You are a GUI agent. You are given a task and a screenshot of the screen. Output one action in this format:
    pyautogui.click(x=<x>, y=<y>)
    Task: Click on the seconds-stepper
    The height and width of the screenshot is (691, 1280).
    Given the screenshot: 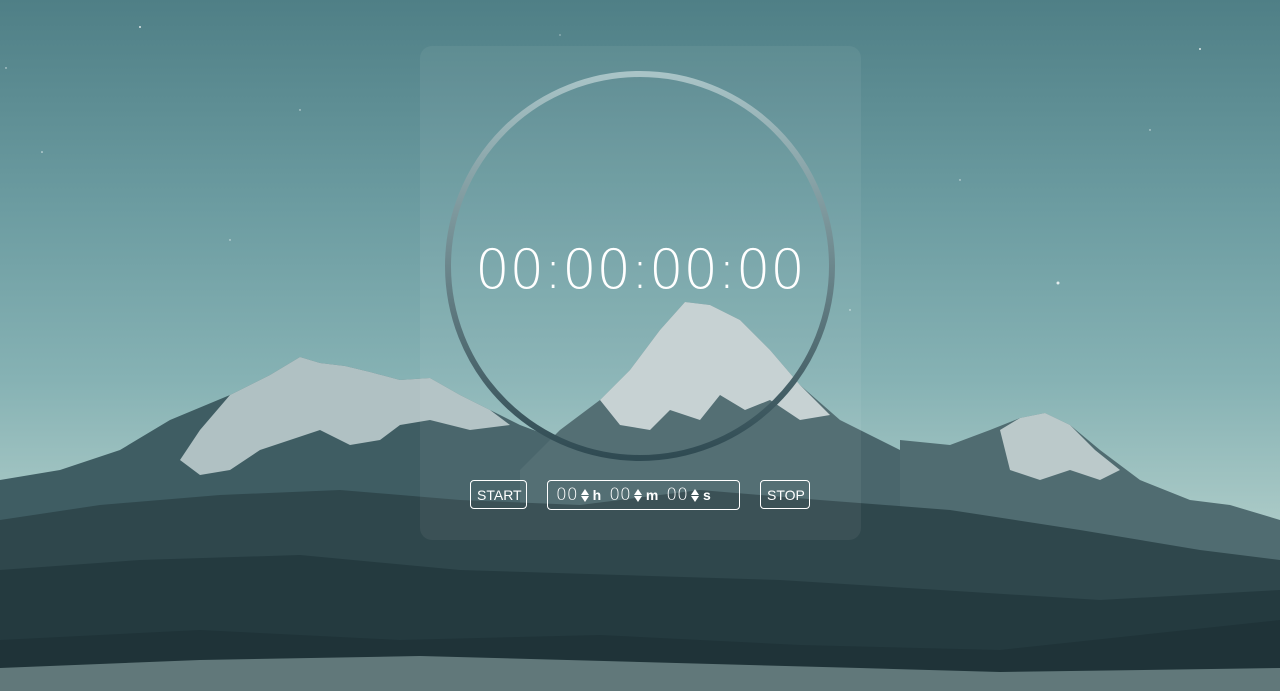 What is the action you would take?
    pyautogui.click(x=695, y=495)
    